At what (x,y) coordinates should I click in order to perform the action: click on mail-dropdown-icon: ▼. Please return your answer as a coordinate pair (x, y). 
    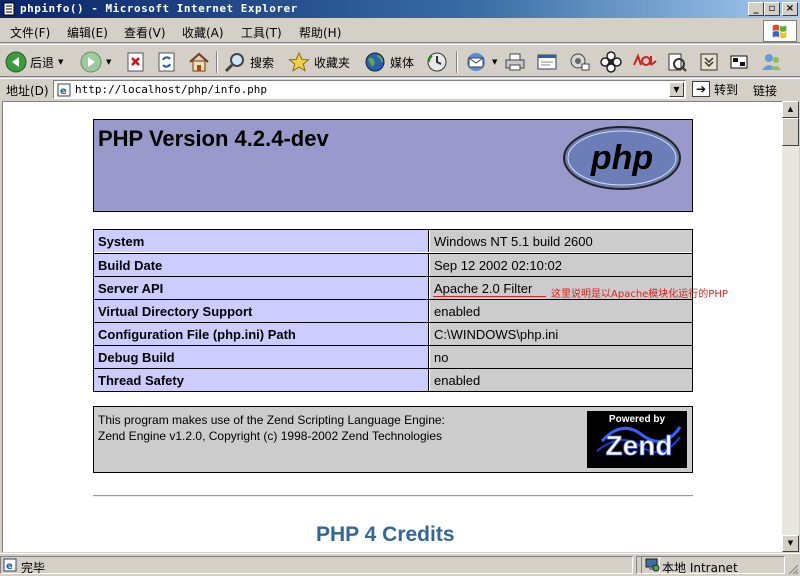
    Looking at the image, I should click on (494, 62).